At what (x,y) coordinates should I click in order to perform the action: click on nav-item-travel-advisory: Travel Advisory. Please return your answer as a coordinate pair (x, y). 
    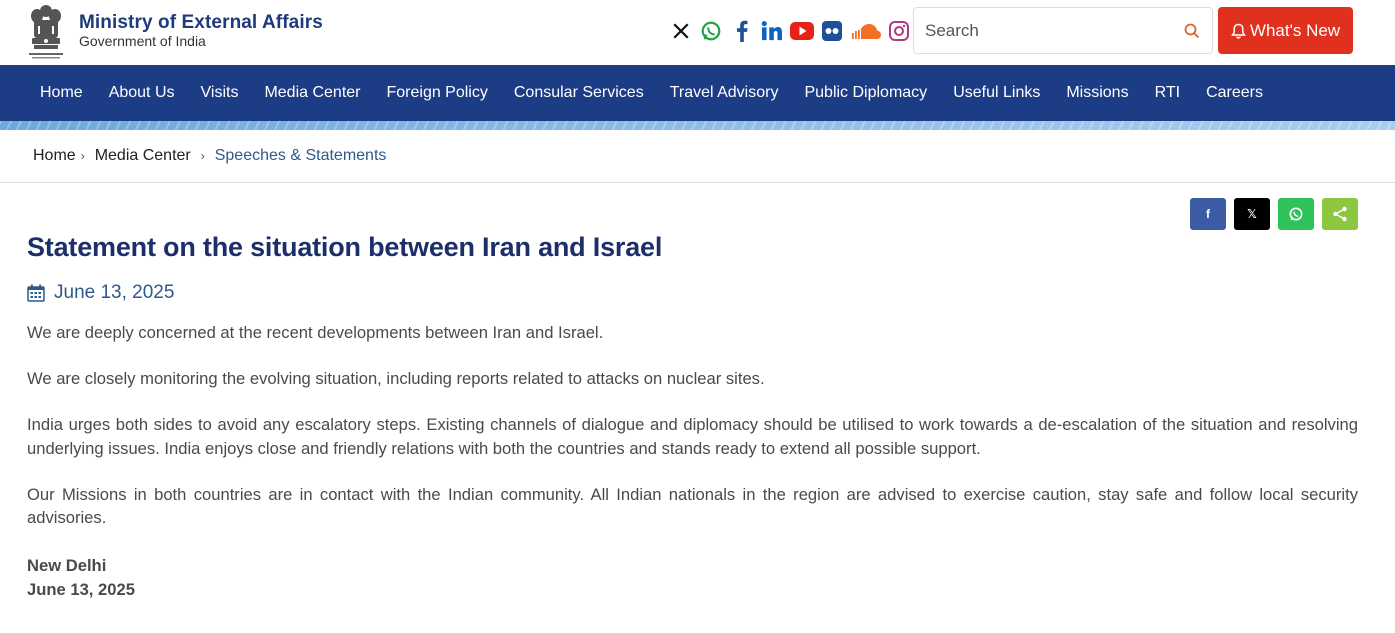
    Looking at the image, I should click on (724, 93).